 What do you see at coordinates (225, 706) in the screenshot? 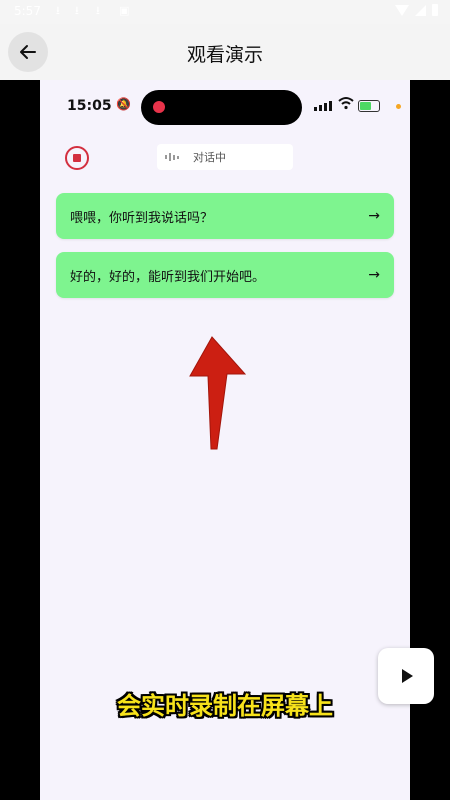
I see `subtitle-caption: 会实时录制在屏幕上` at bounding box center [225, 706].